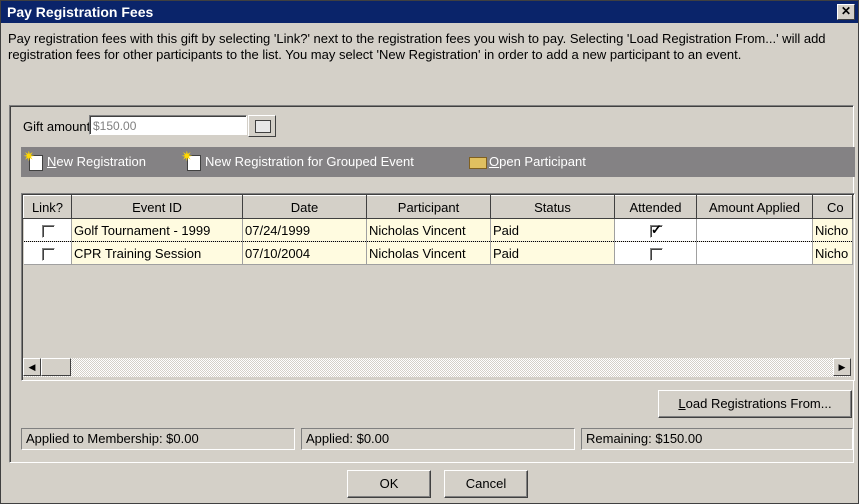  I want to click on title-bar: Pay Registration Fees ✕, so click(429, 12).